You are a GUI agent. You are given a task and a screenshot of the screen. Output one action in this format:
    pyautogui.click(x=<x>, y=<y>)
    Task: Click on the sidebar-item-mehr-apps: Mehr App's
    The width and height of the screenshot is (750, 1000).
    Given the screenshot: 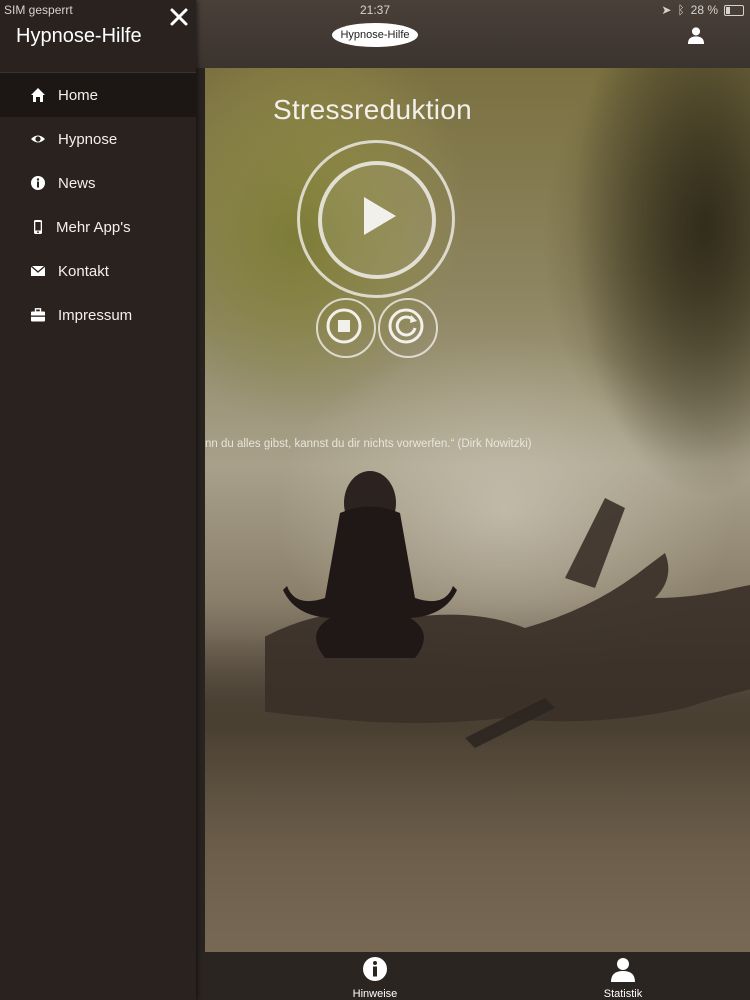 What is the action you would take?
    pyautogui.click(x=98, y=227)
    